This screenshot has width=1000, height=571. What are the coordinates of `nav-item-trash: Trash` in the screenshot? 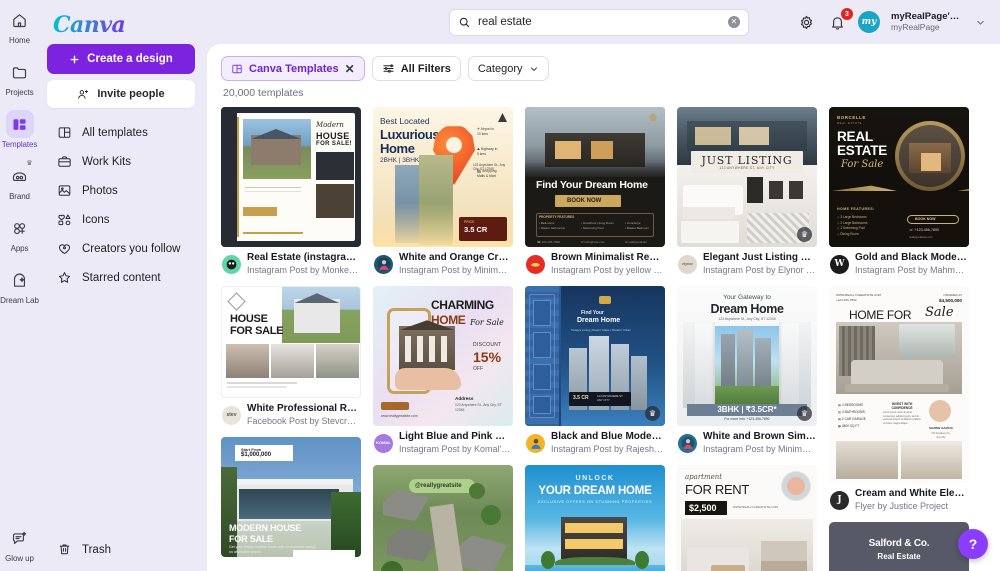 It's located at (121, 549).